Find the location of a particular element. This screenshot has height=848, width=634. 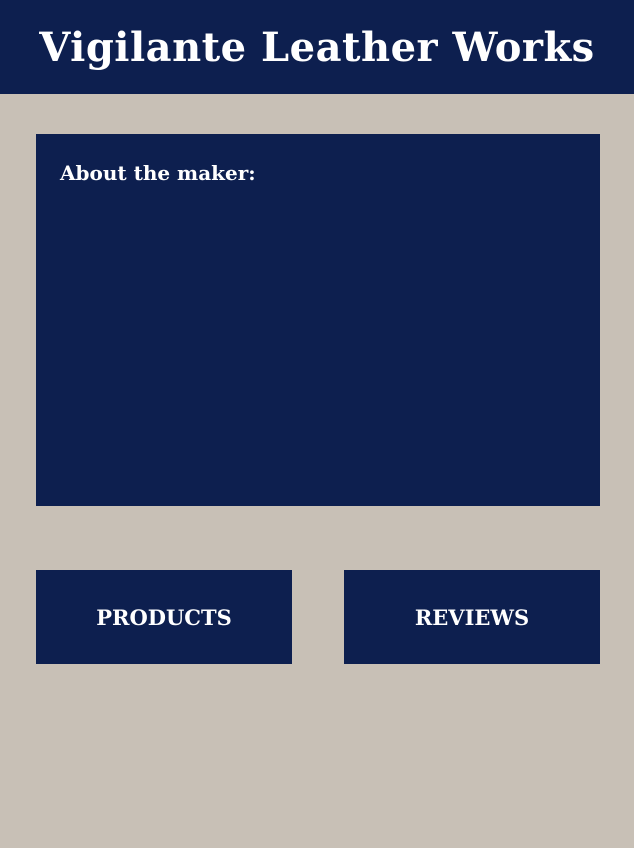

reviews-button-label: REVIEWS is located at coordinates (472, 617).